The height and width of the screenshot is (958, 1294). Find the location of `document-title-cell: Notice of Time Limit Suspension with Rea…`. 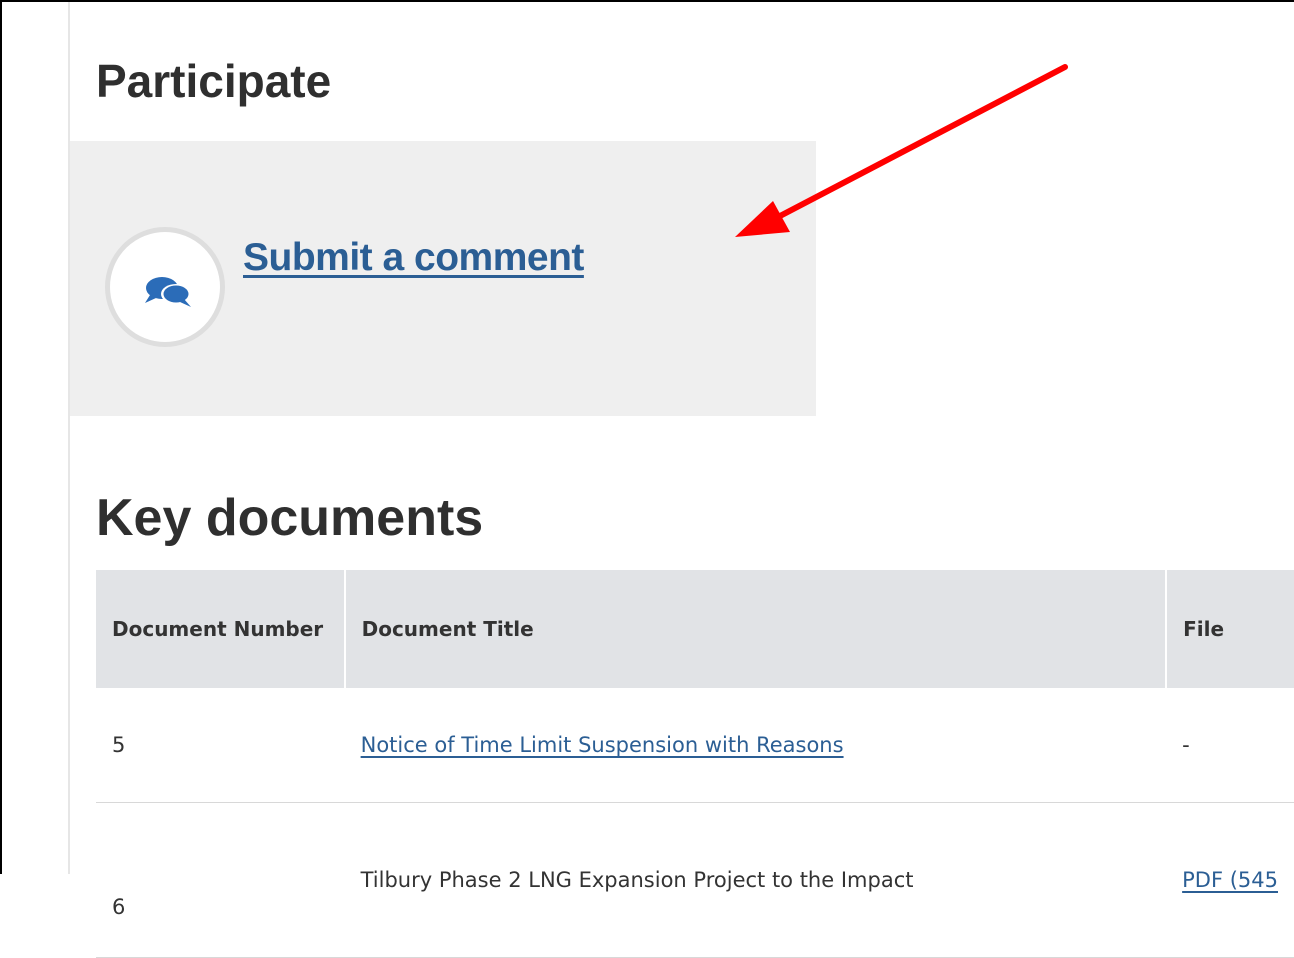

document-title-cell: Notice of Time Limit Suspension with Rea… is located at coordinates (755, 745).